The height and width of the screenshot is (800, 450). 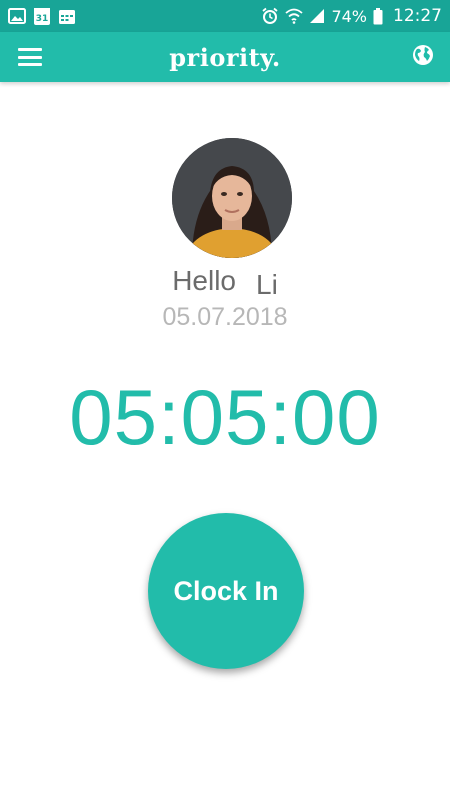 I want to click on app-bar: priority., so click(x=225, y=57).